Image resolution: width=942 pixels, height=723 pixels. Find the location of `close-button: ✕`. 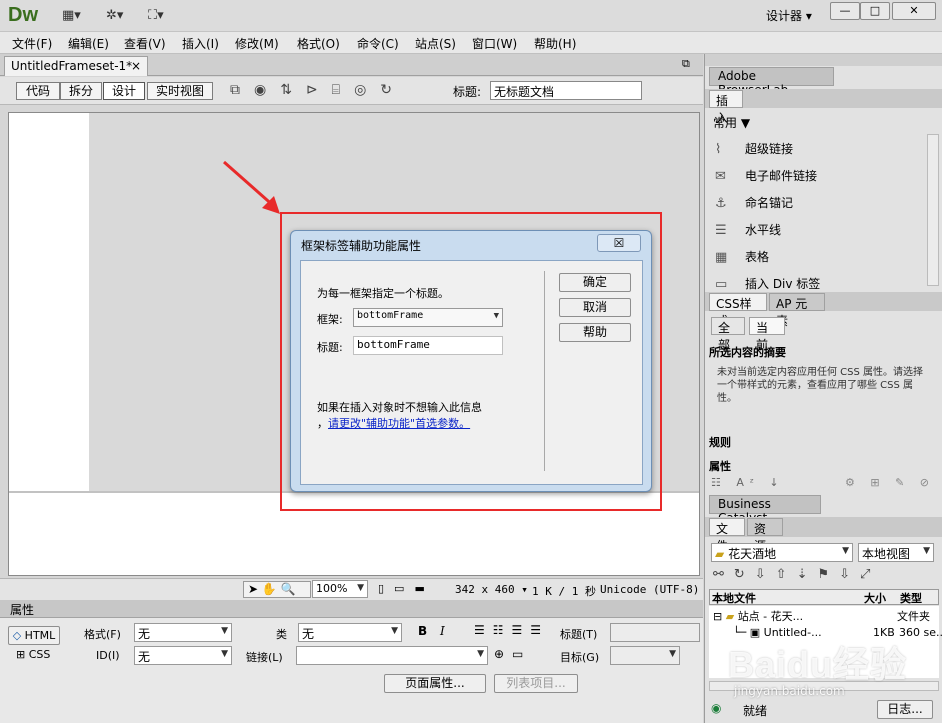

close-button: ✕ is located at coordinates (914, 11).